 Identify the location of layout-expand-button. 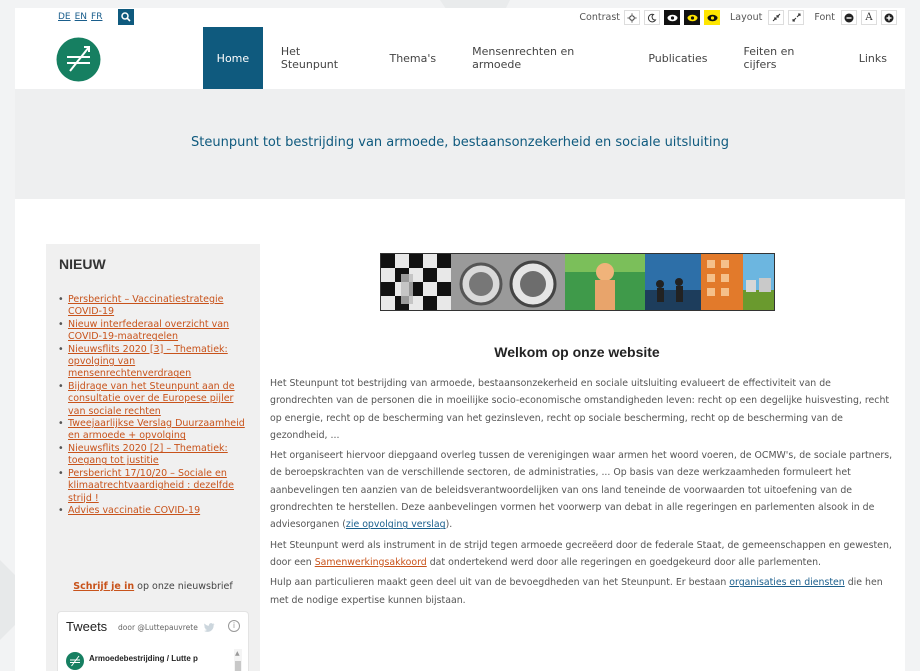
(796, 17).